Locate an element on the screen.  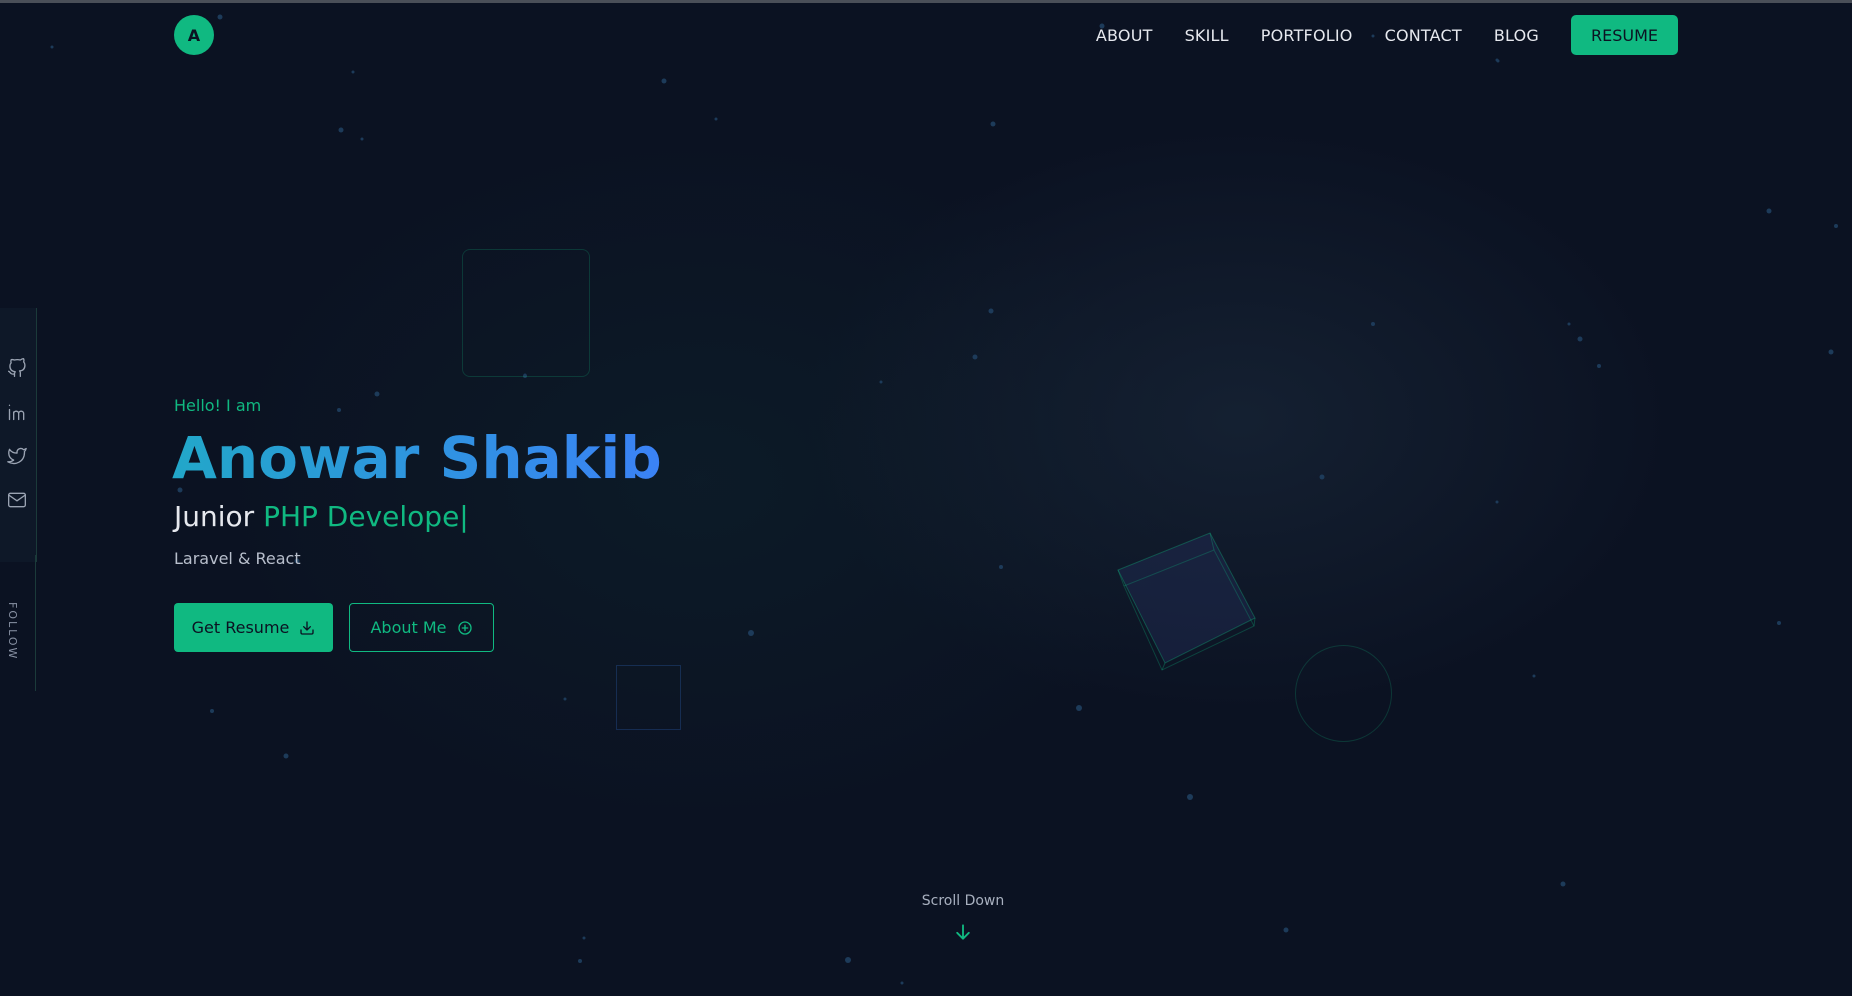
nav-link-blog: BLOG is located at coordinates (1516, 35).